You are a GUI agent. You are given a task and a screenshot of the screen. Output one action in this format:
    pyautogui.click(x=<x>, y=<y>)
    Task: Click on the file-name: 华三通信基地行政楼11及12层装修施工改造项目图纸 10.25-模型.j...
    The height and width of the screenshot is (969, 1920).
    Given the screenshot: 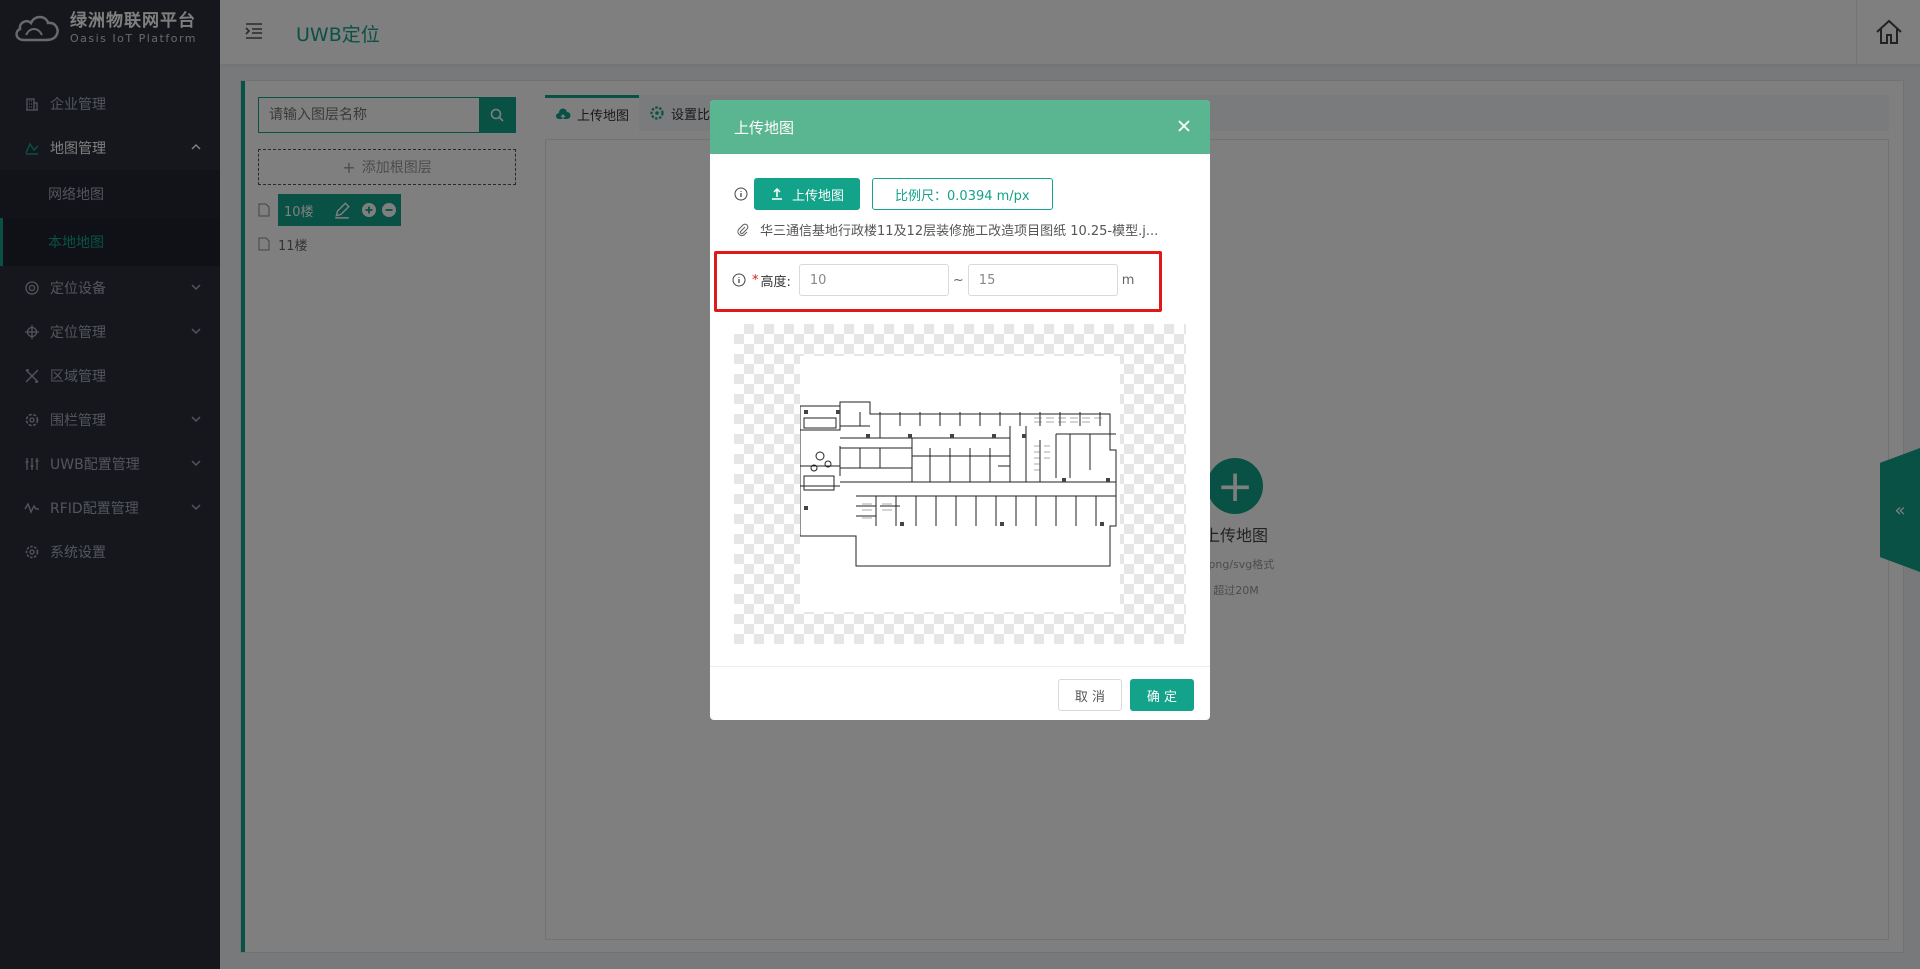 What is the action you would take?
    pyautogui.click(x=959, y=231)
    